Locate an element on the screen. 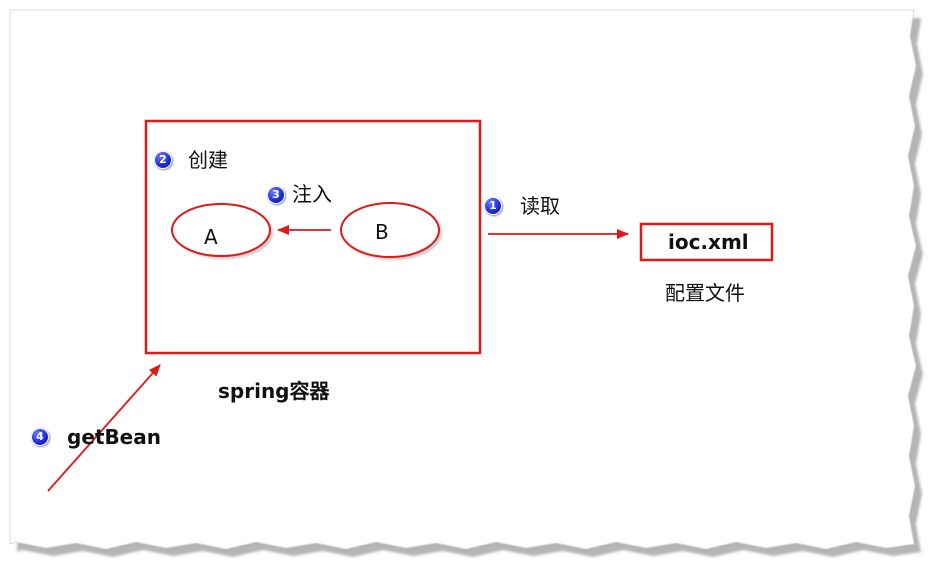 This screenshot has height=565, width=935. container-label: spring容器 is located at coordinates (274, 391).